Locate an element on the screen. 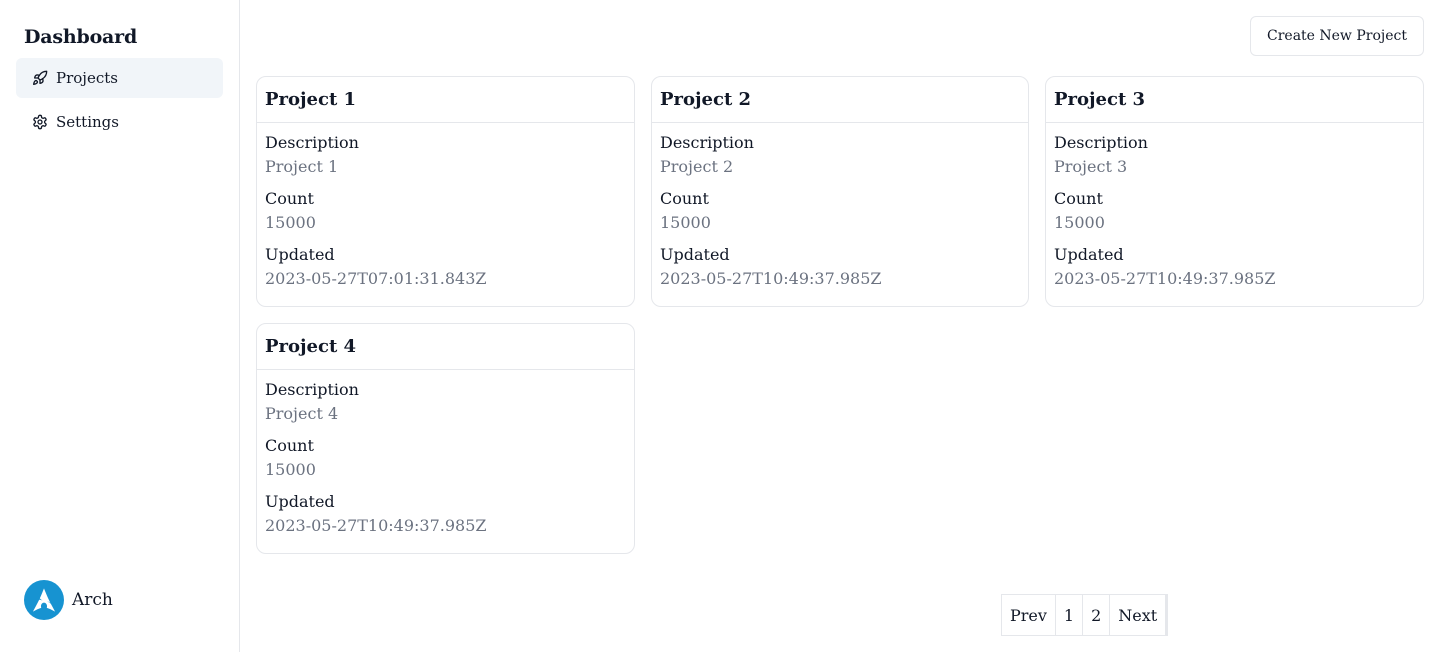 The width and height of the screenshot is (1440, 652). prev-page-button: Prev is located at coordinates (1029, 615).